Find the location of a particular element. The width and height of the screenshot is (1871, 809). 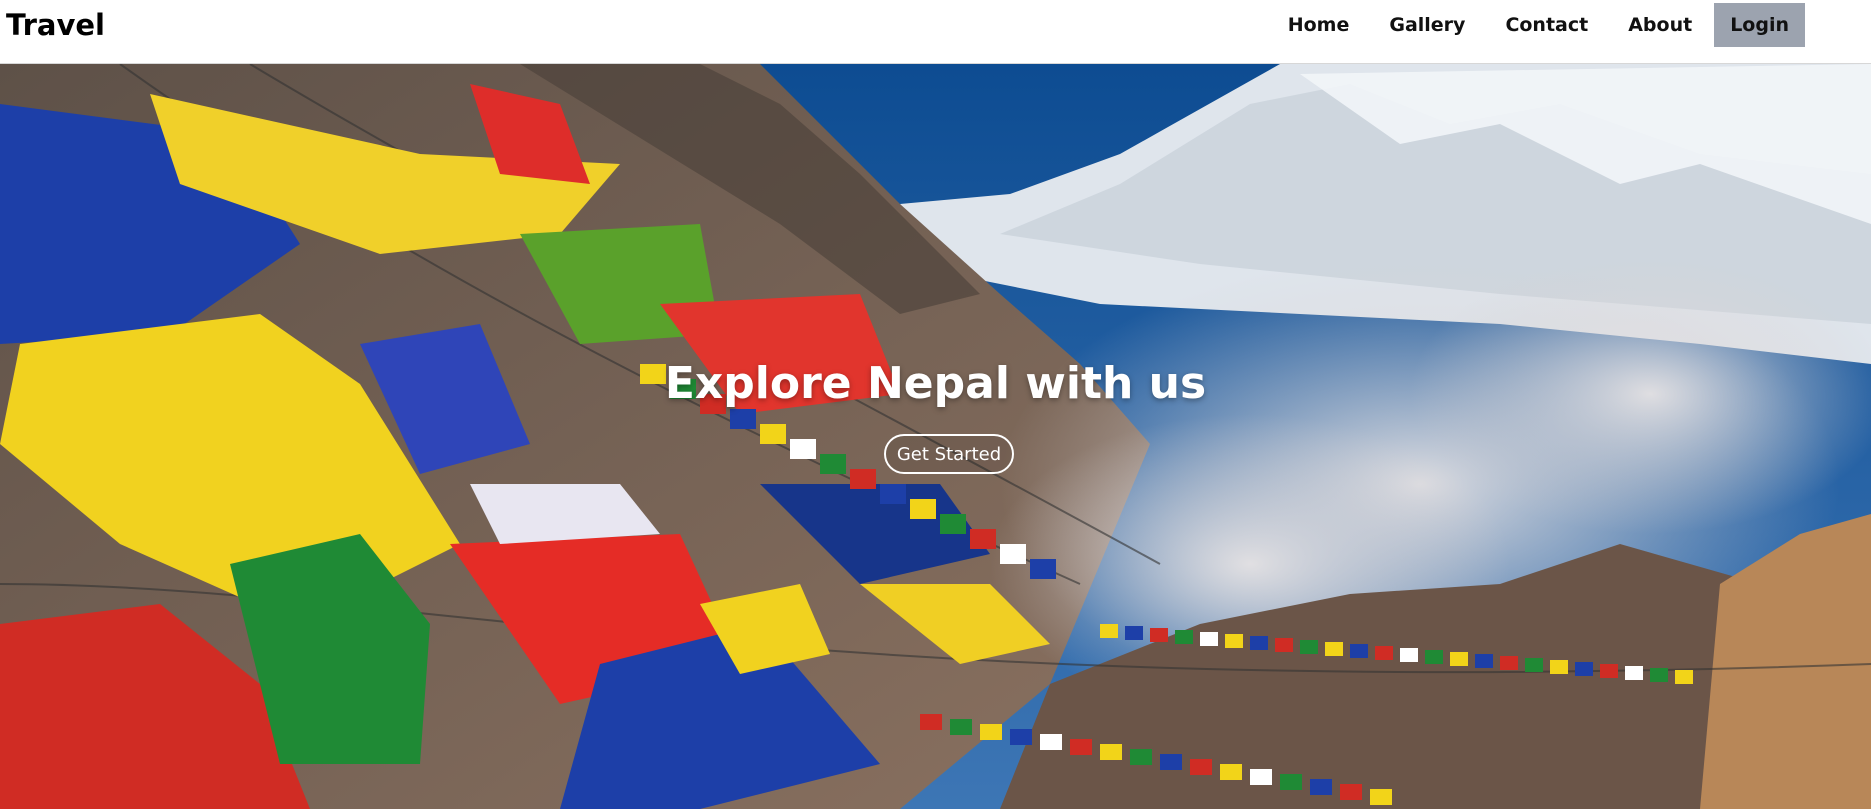

hero-title: Explore Nepal with us is located at coordinates (935, 383).